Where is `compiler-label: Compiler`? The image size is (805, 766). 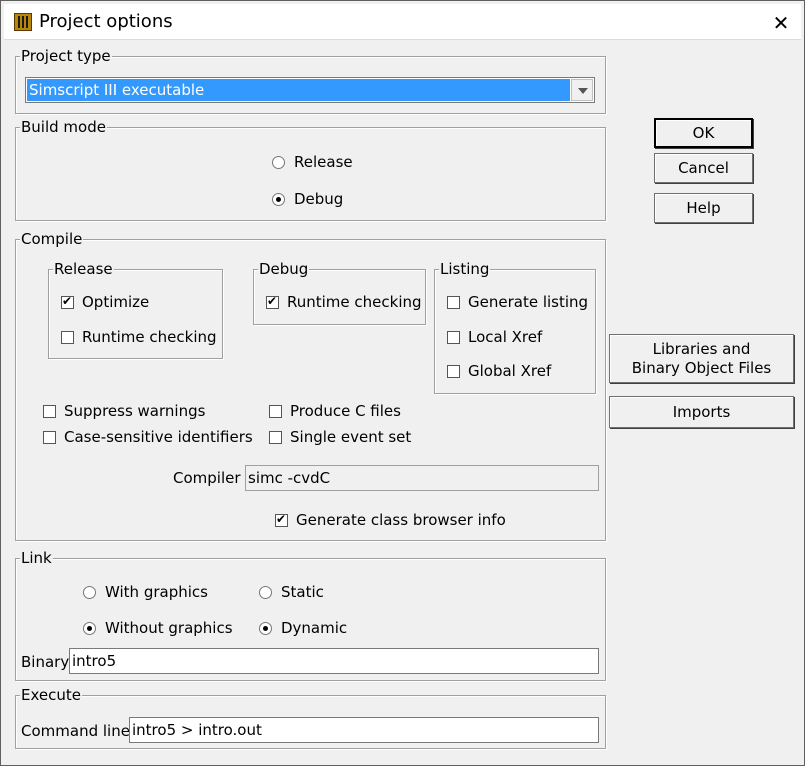
compiler-label: Compiler is located at coordinates (207, 478).